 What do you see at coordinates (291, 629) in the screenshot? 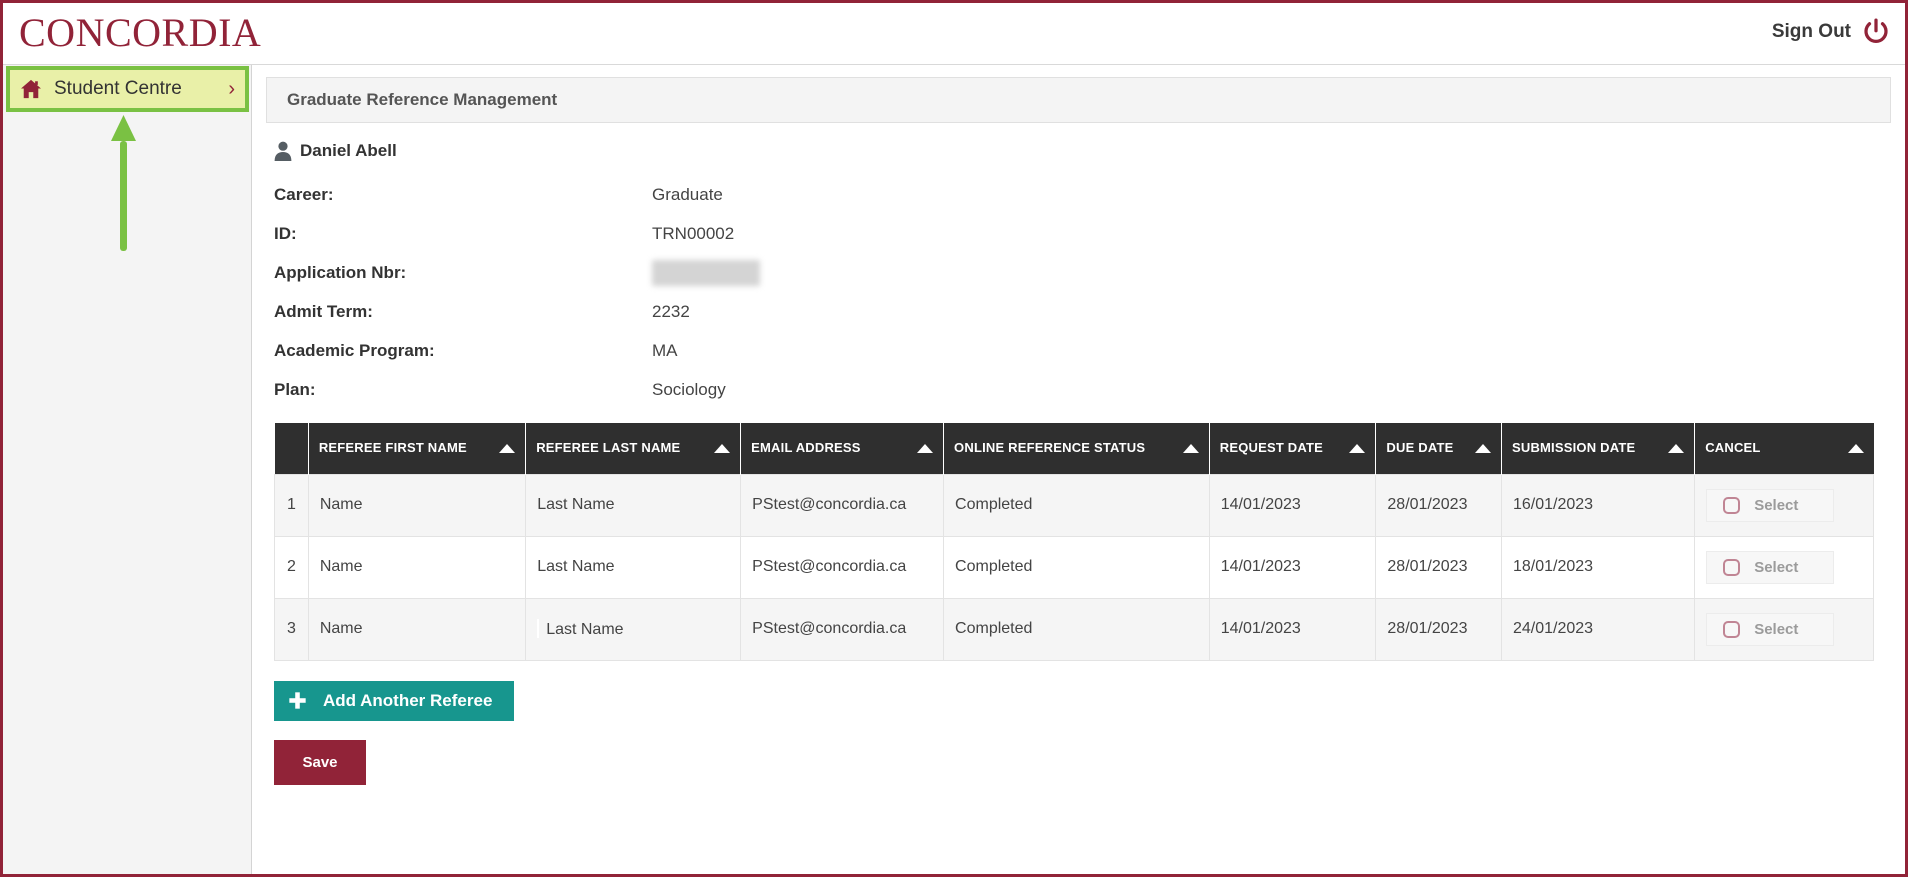
I see `row-number: 3` at bounding box center [291, 629].